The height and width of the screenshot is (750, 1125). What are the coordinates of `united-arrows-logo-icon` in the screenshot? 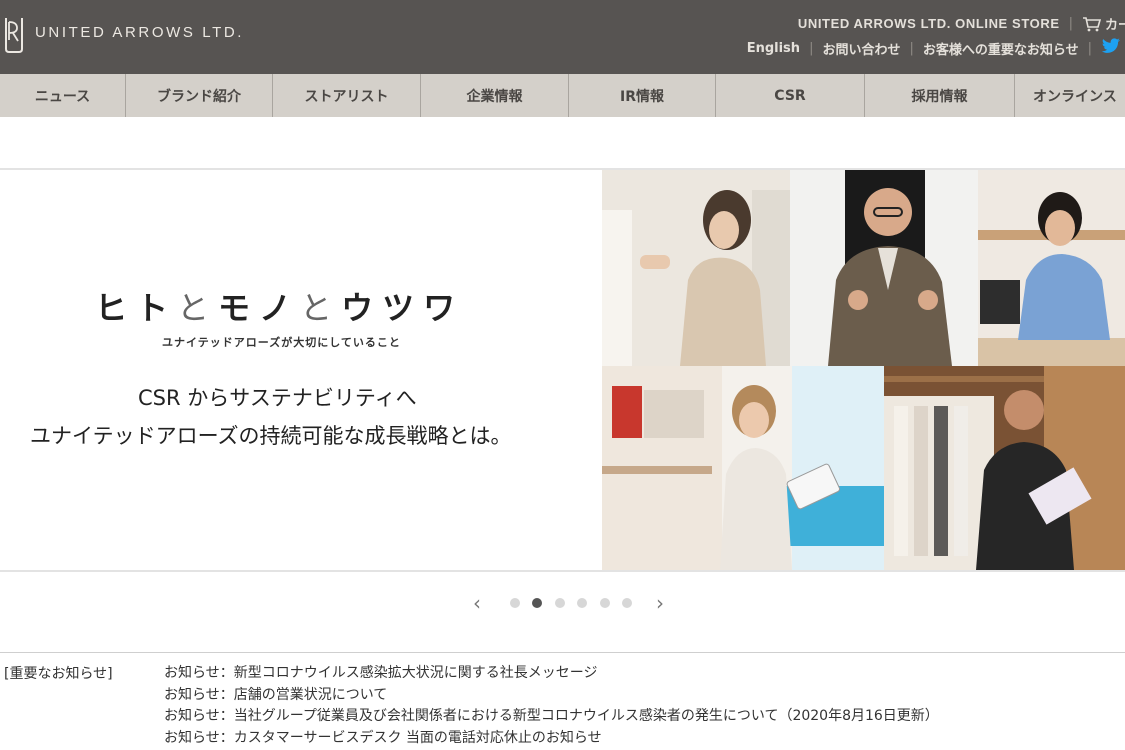 It's located at (14, 34).